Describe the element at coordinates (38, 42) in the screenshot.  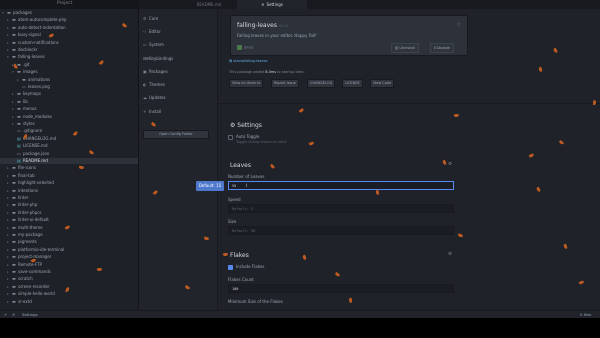
I see `tree-item-label: custom-notifications` at that location.